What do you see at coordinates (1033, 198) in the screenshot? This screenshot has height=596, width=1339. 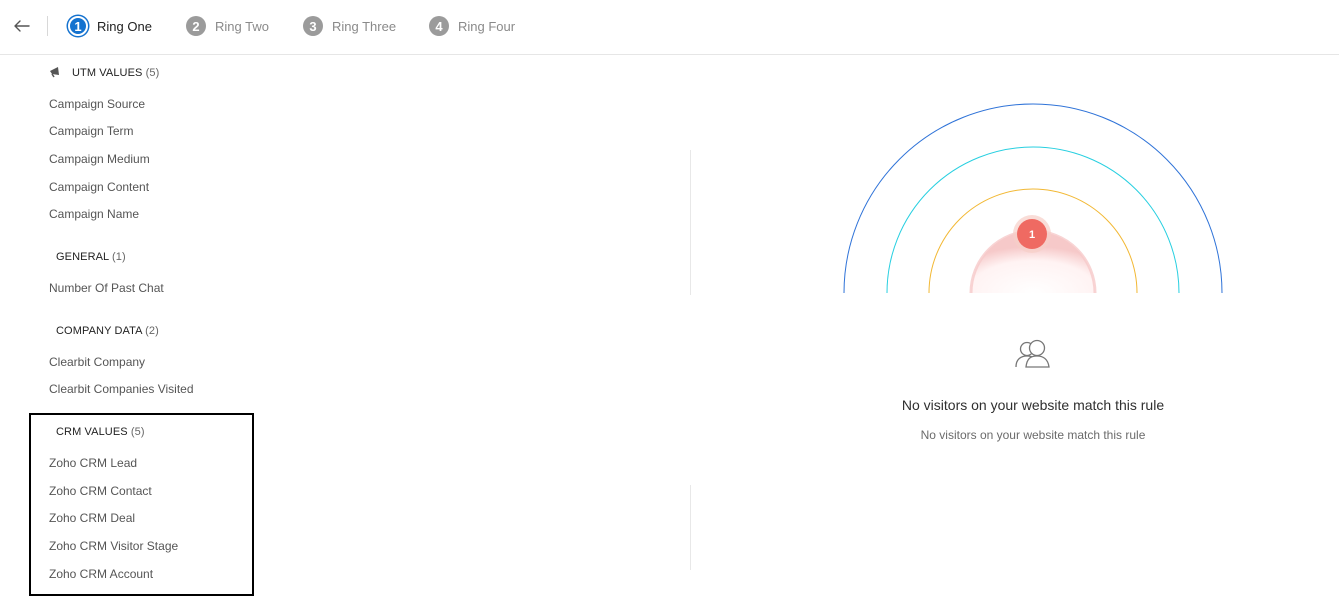 I see `rings-visual: 1` at bounding box center [1033, 198].